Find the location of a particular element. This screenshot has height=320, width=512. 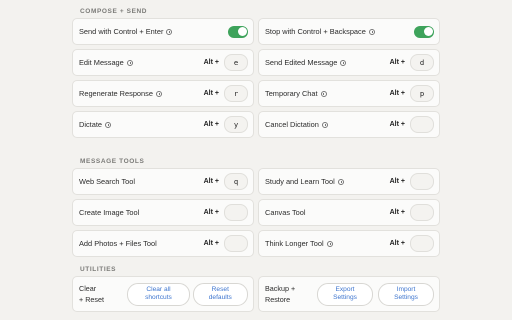

section-title-utilities: UTILITIES is located at coordinates (98, 269).